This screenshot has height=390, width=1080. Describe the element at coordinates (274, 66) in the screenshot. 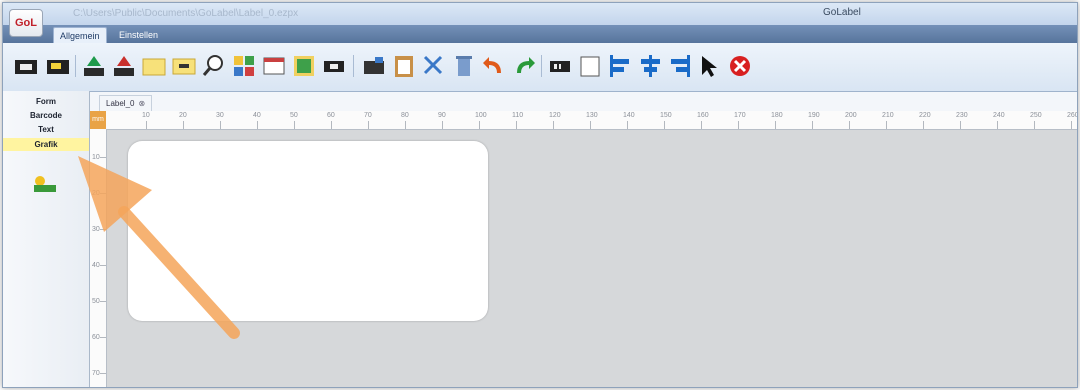

I see `window-icon` at that location.